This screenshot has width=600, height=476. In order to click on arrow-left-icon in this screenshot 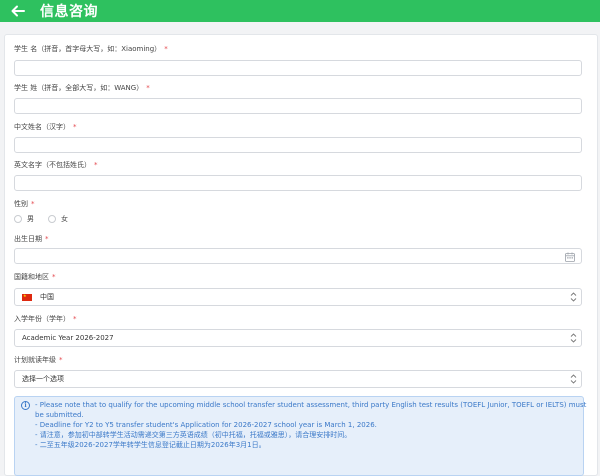, I will do `click(18, 11)`.